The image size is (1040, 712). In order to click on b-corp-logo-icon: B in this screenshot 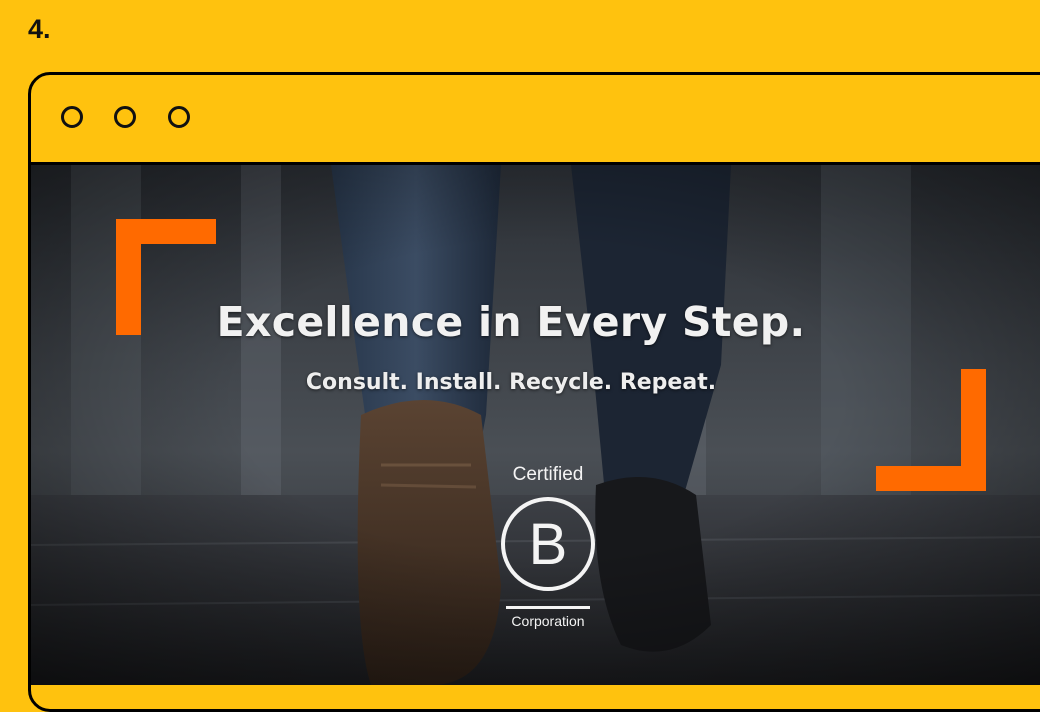, I will do `click(548, 544)`.